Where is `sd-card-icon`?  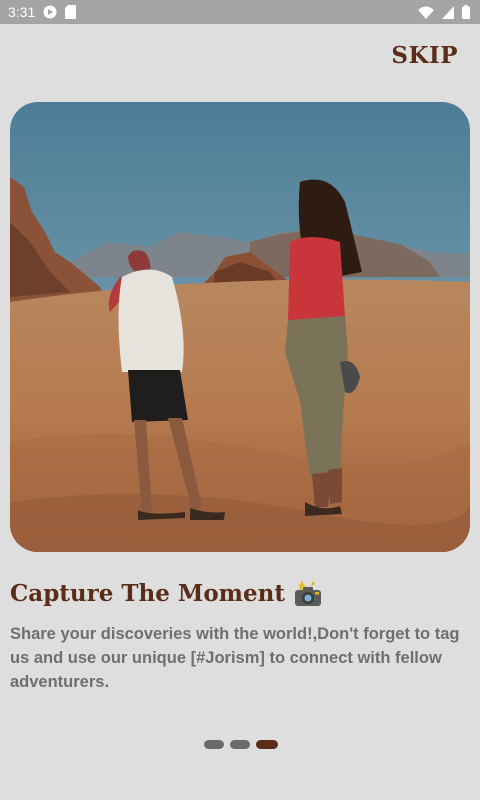 sd-card-icon is located at coordinates (71, 12).